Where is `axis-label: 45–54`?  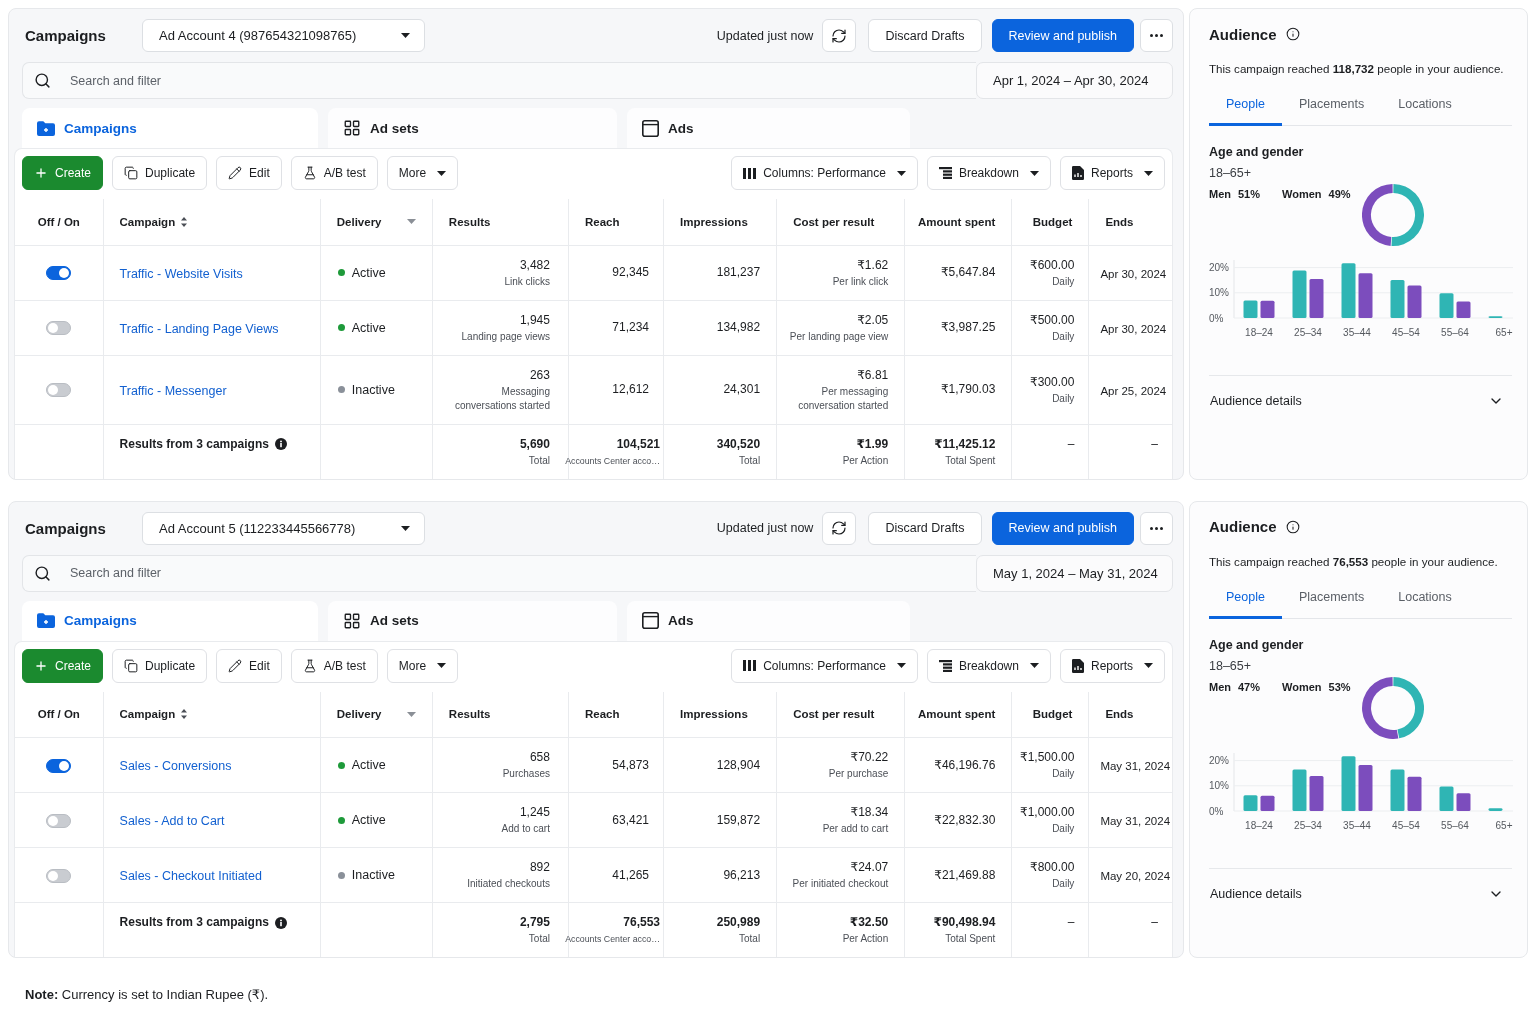
axis-label: 45–54 is located at coordinates (1406, 825).